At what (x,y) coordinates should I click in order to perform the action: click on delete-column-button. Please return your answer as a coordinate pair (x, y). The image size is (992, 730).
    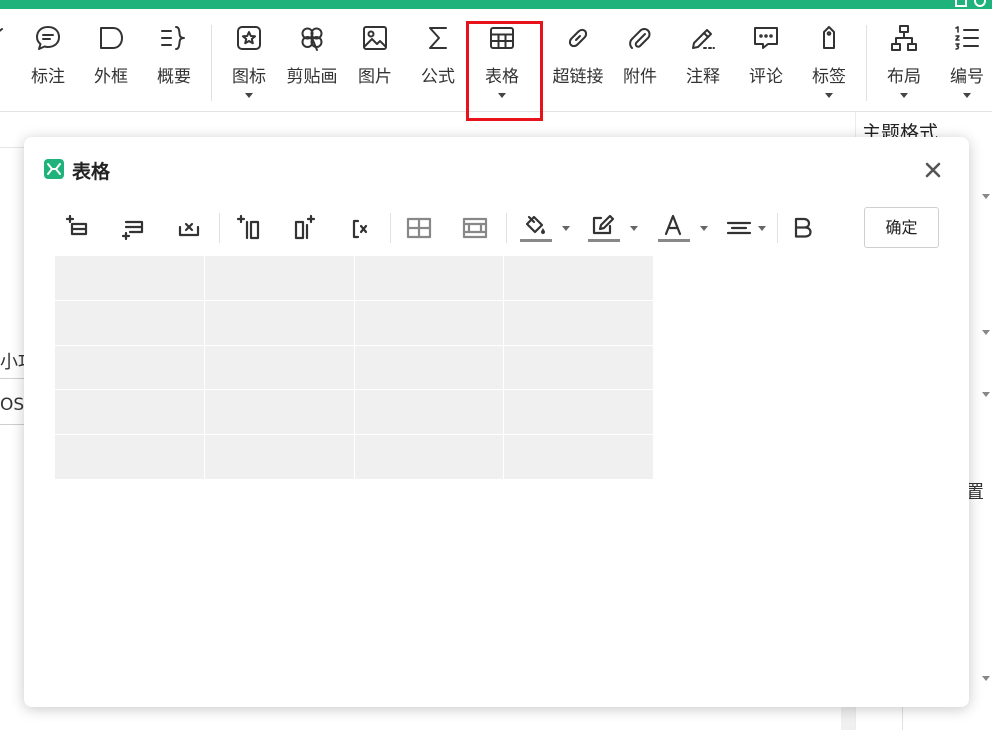
    Looking at the image, I should click on (361, 228).